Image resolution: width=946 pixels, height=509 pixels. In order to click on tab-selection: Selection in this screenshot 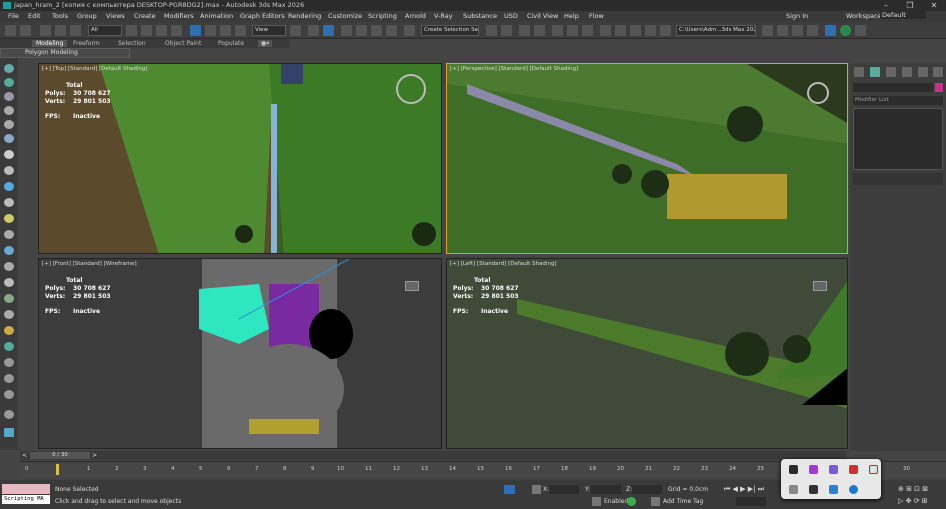, I will do `click(132, 43)`.